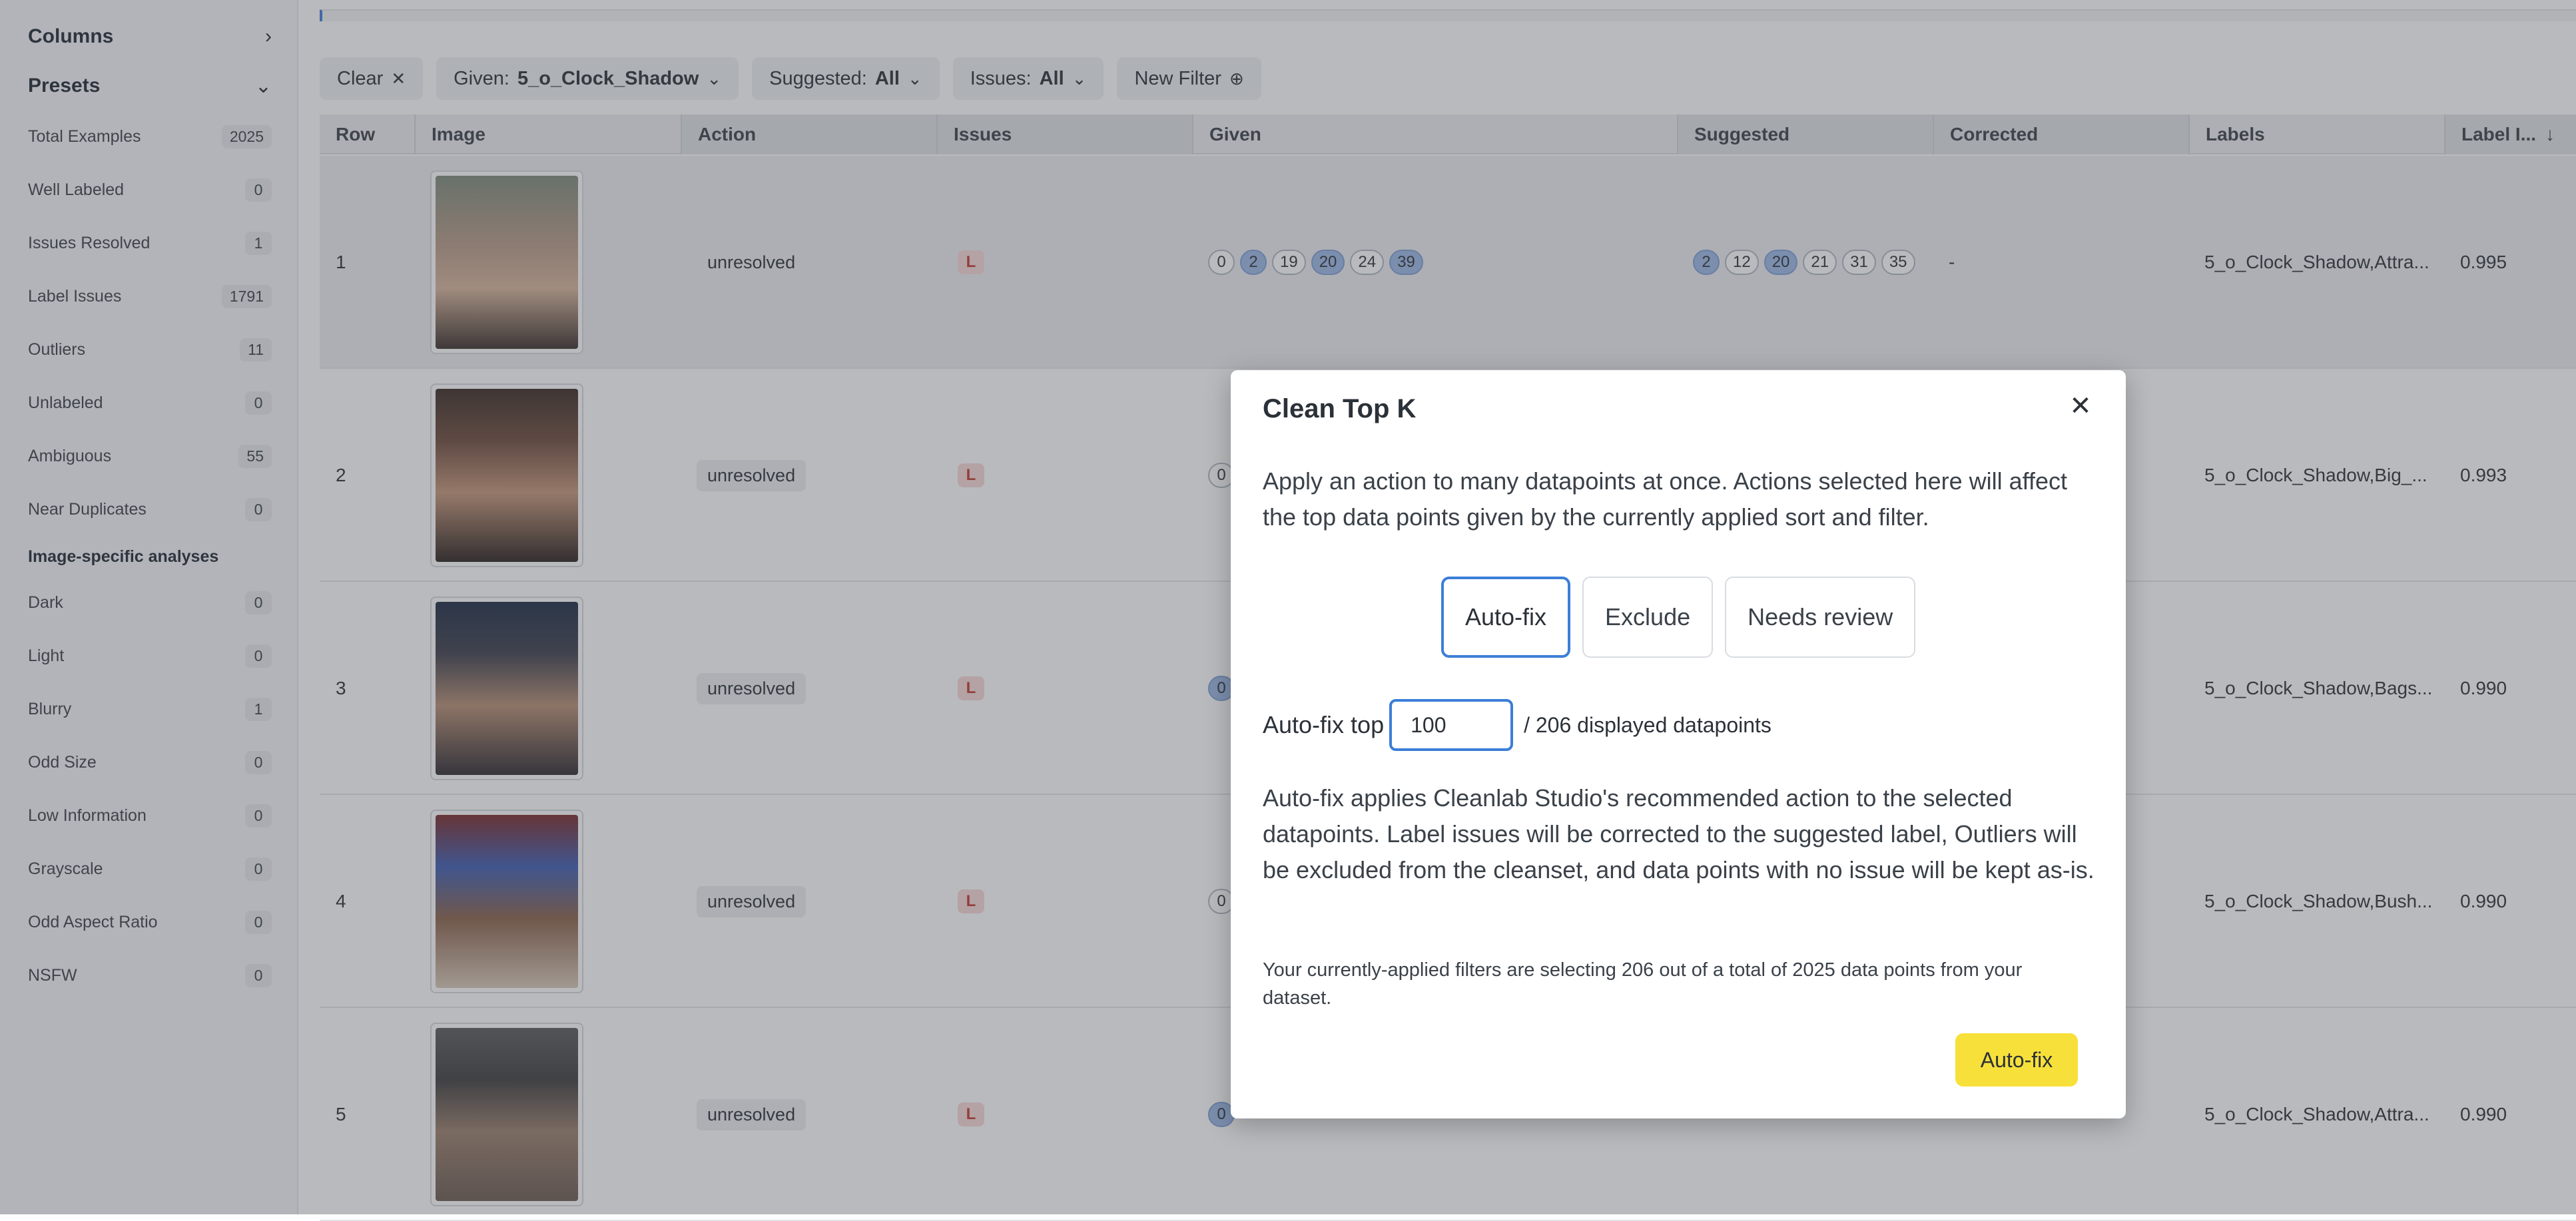 This screenshot has height=1221, width=2576. I want to click on top-k-input, so click(1451, 725).